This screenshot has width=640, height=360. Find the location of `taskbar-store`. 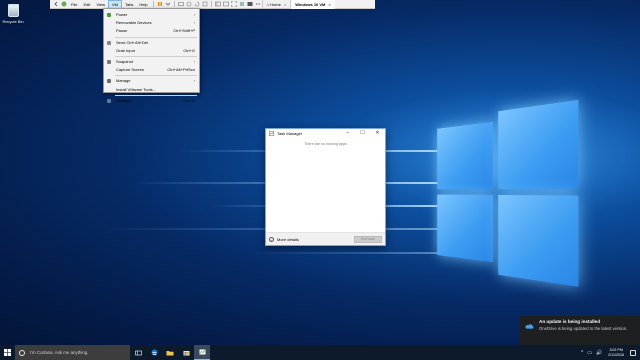

taskbar-store is located at coordinates (186, 352).